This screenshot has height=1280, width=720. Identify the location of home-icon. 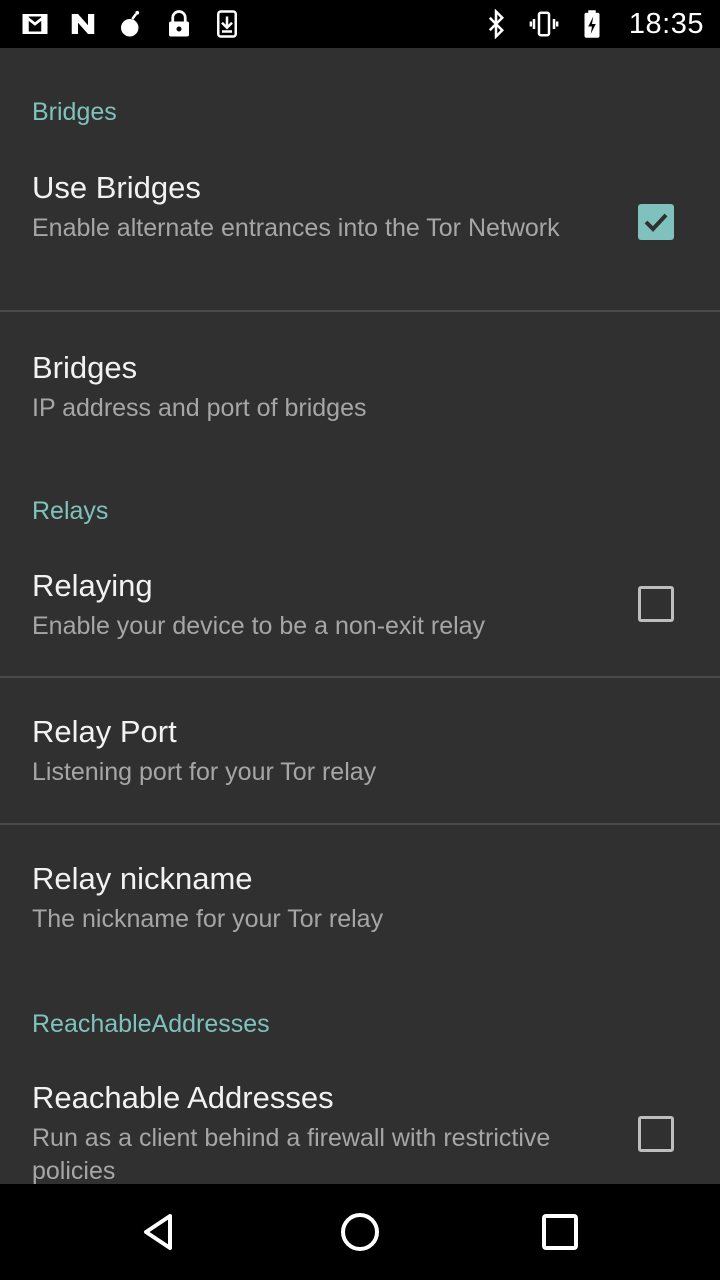
(360, 1232).